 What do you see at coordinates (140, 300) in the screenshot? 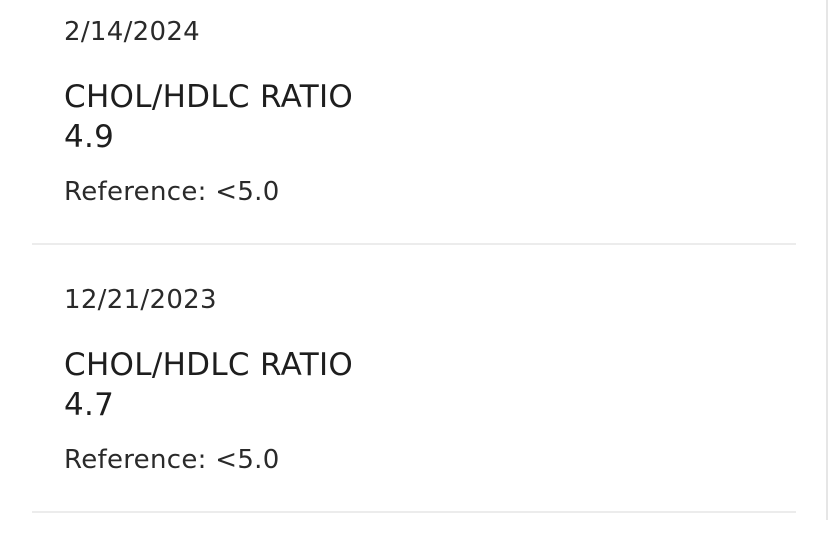
I see `result-date: 12/21/2023` at bounding box center [140, 300].